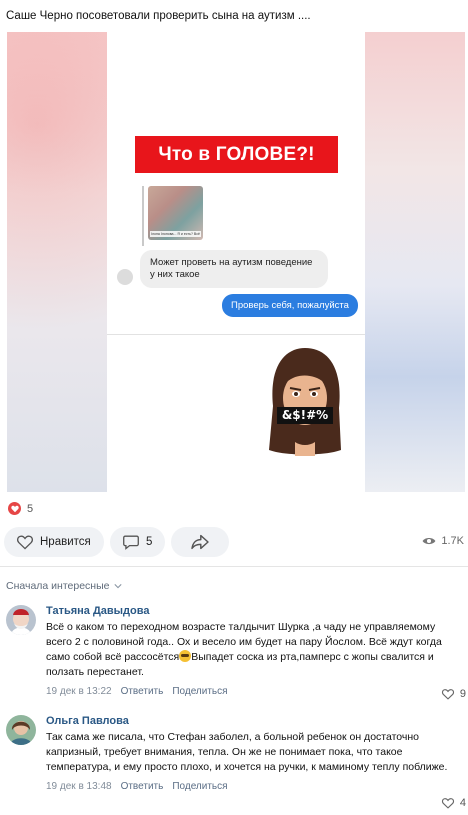  I want to click on outgoing-message: Проверь себя, пожалуйста, so click(290, 305).